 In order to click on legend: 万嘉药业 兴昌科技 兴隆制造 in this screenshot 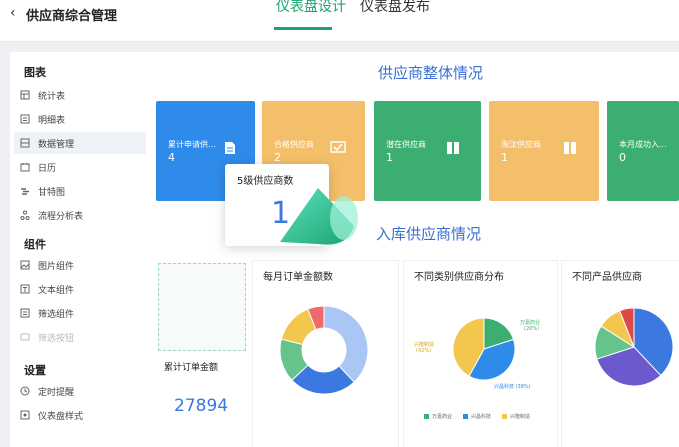, I will do `click(477, 416)`.